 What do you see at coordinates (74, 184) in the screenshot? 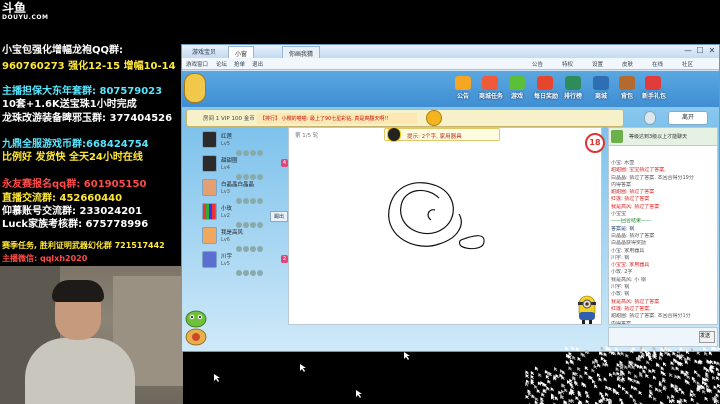
I see `overlay-line-8: 永友赛报名qq群: 601905150` at bounding box center [74, 184].